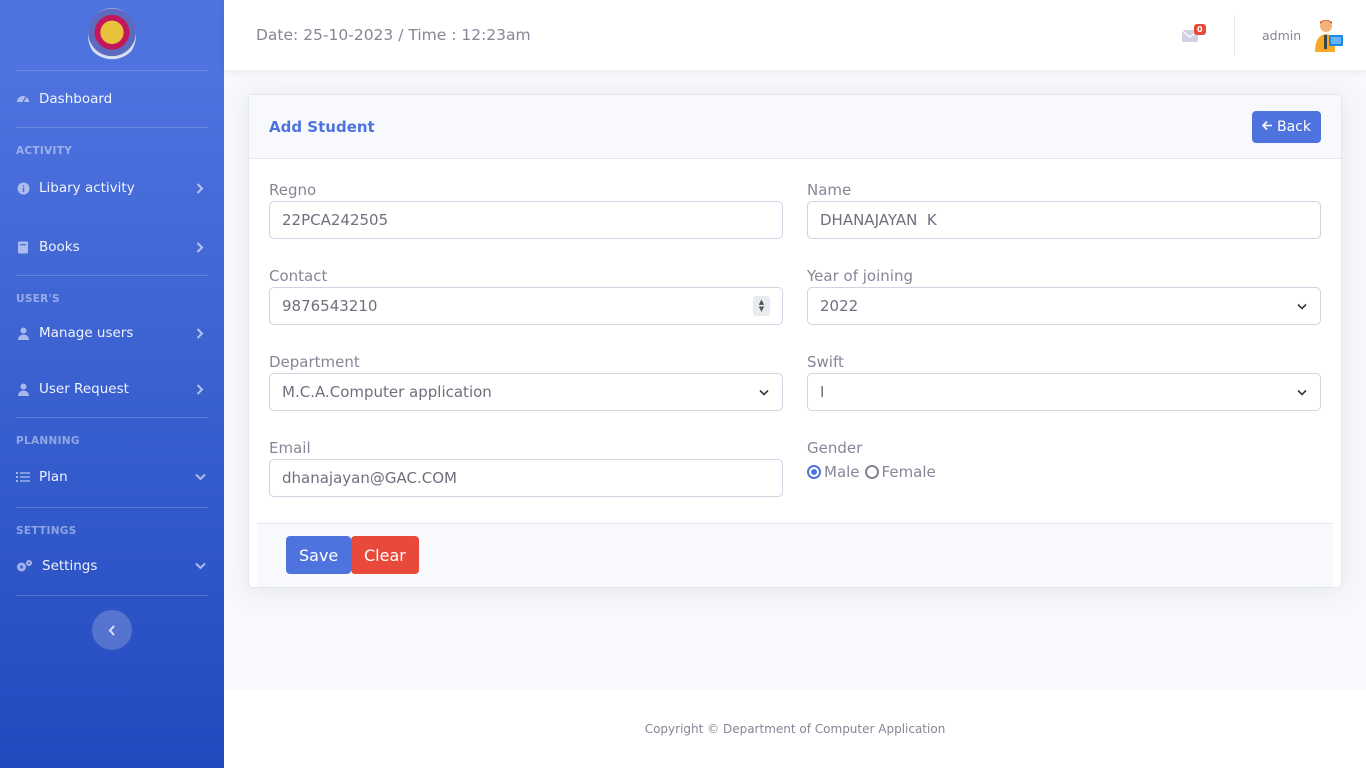 Image resolution: width=1366 pixels, height=768 pixels. I want to click on sidebar-item-books: Books, so click(112, 247).